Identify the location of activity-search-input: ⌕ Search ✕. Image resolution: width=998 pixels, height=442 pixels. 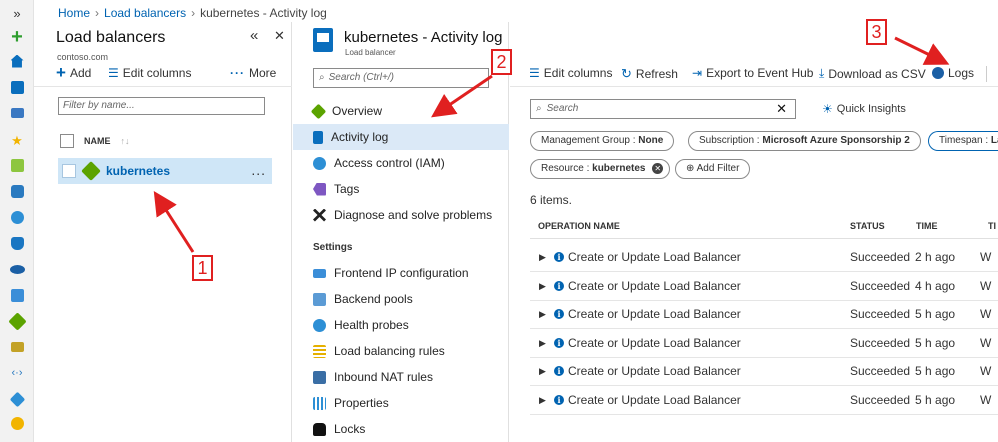
(663, 109).